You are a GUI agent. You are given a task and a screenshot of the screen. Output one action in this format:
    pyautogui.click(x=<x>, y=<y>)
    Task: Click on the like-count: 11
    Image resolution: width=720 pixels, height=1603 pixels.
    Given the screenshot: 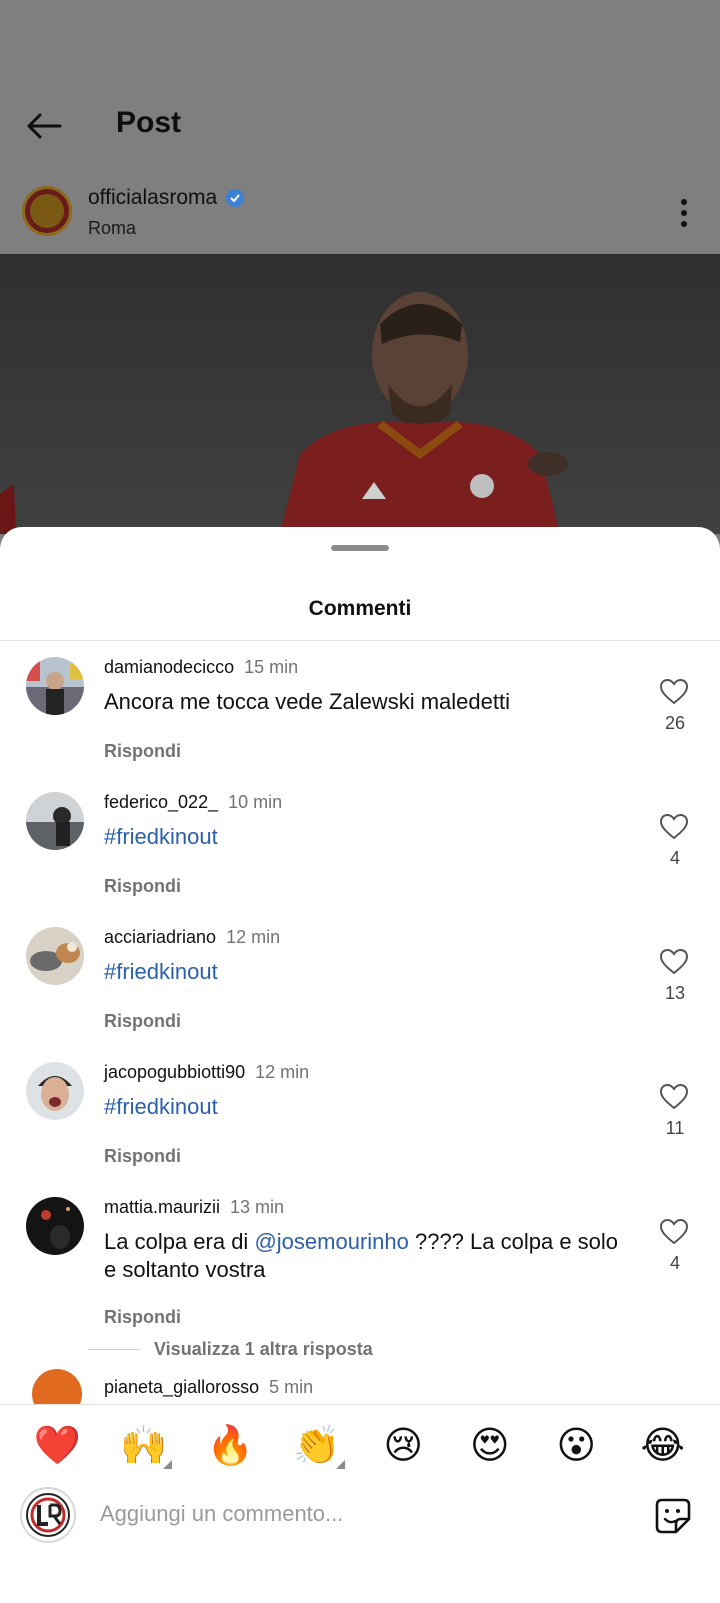 What is the action you would take?
    pyautogui.click(x=675, y=1128)
    